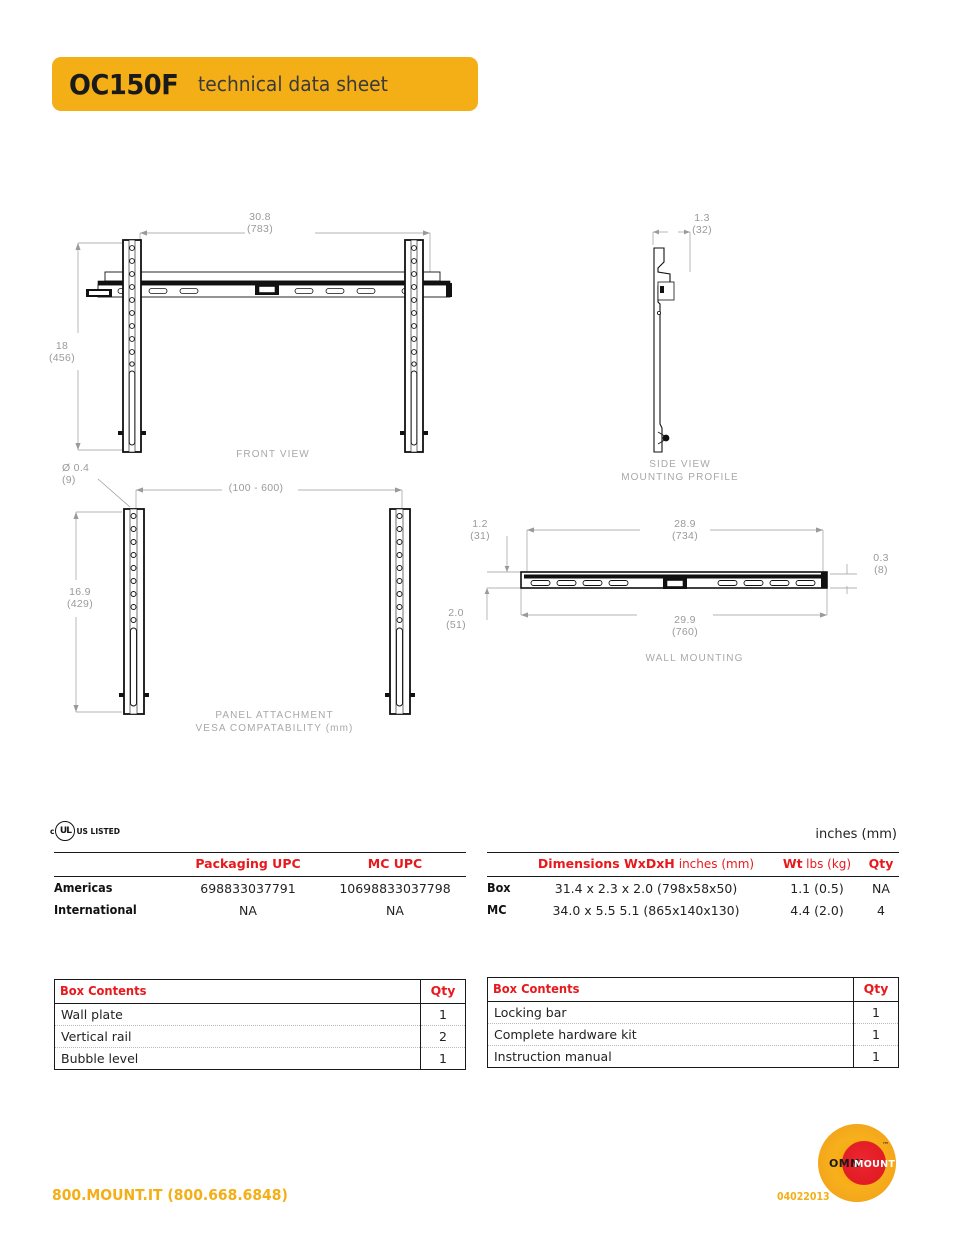 This screenshot has height=1235, width=954. I want to click on qty-value: 4, so click(881, 910).